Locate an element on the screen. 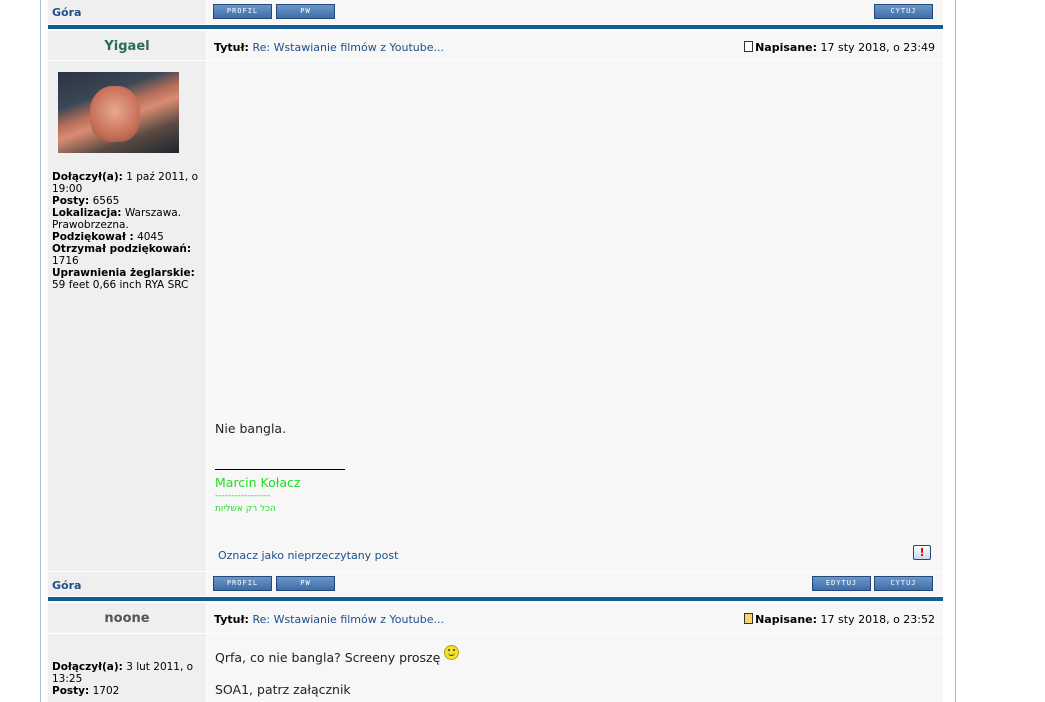 The height and width of the screenshot is (702, 1045). post-body: Qrfa, co nie bangla? Screeny proszę is located at coordinates (337, 655).